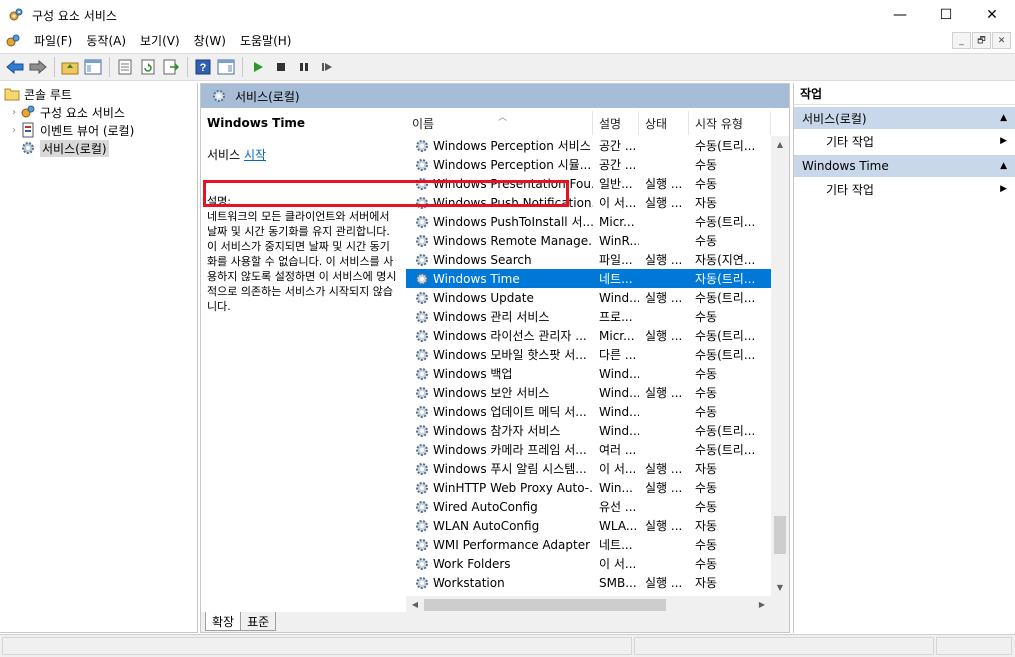  What do you see at coordinates (255, 155) in the screenshot?
I see `start-service-link: 시작` at bounding box center [255, 155].